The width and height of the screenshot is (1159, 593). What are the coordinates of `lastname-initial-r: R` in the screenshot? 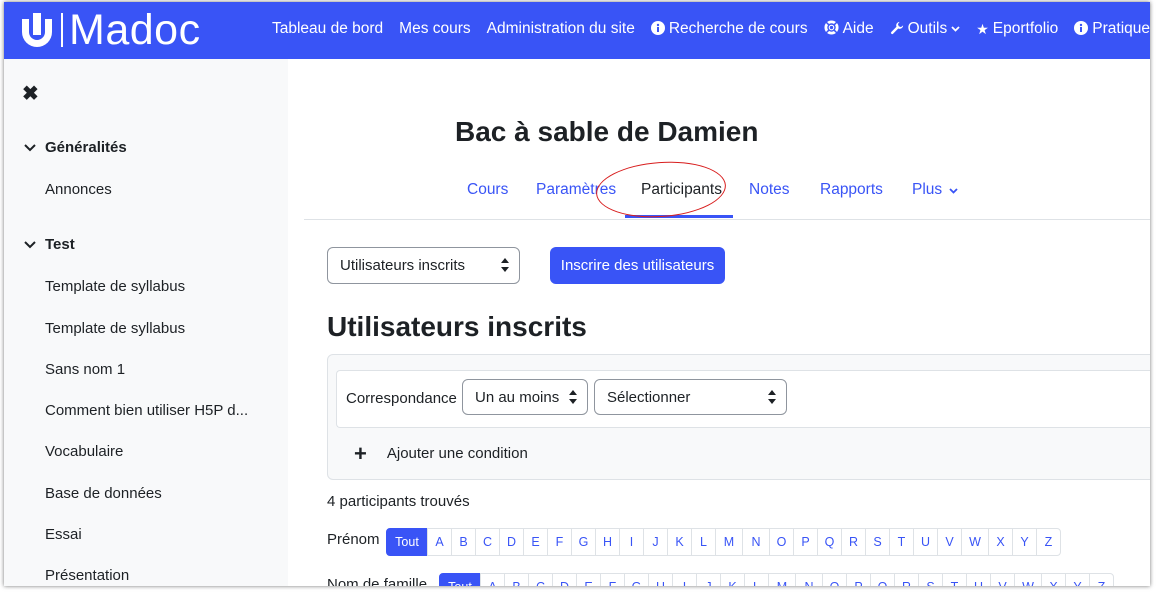 It's located at (906, 579).